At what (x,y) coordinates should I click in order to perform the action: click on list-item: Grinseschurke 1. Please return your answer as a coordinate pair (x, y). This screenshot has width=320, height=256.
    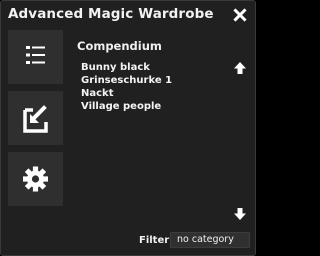
    Looking at the image, I should click on (156, 80).